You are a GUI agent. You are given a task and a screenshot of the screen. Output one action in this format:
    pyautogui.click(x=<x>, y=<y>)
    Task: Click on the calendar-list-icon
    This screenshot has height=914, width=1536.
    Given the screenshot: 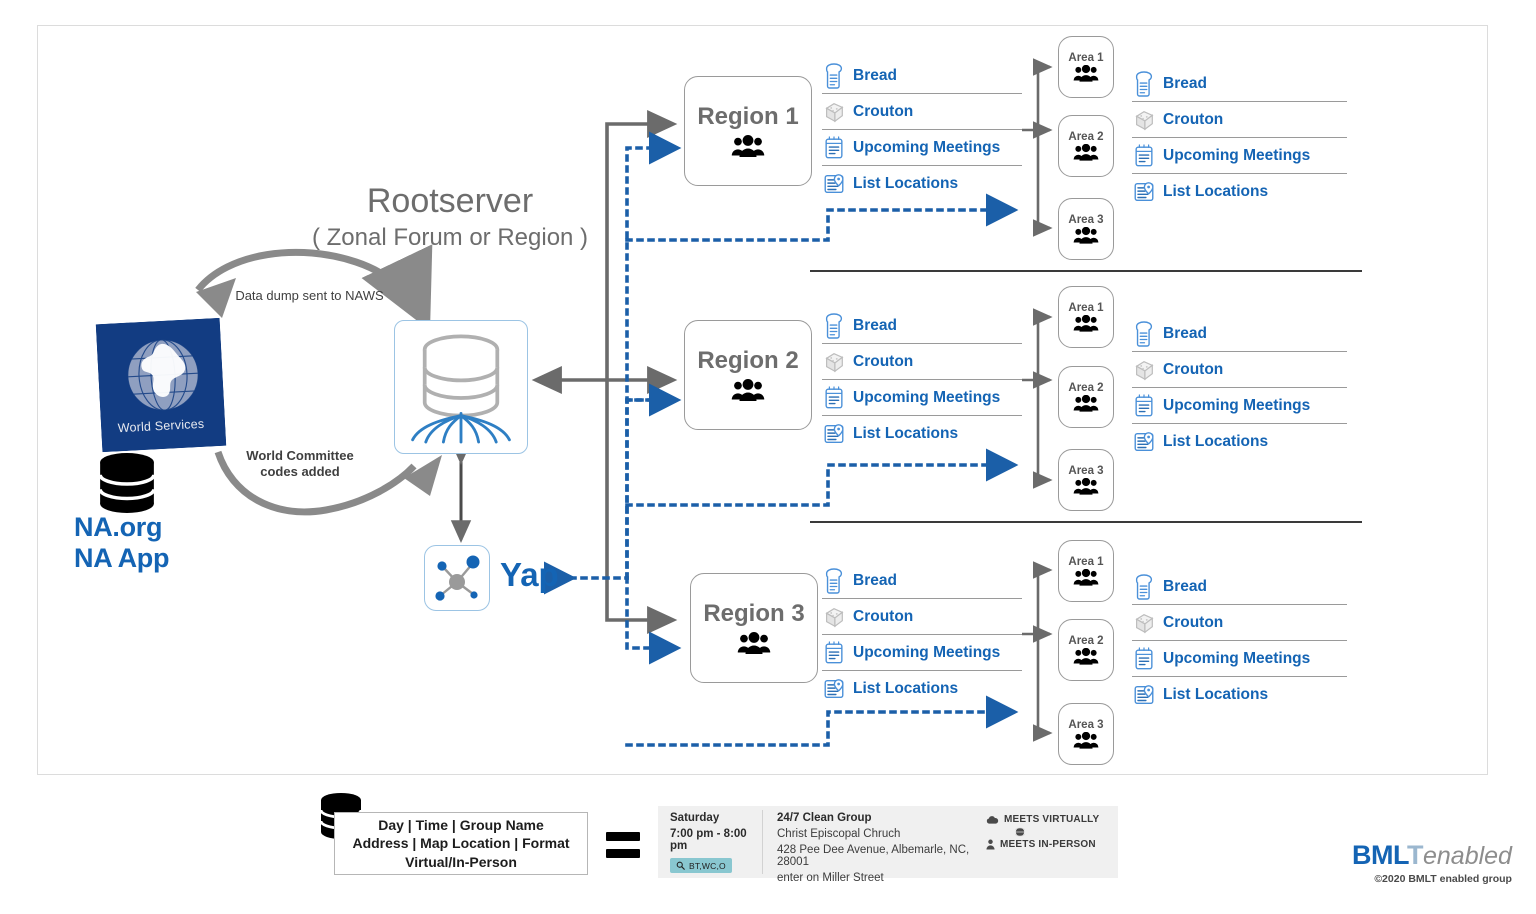 What is the action you would take?
    pyautogui.click(x=1144, y=154)
    